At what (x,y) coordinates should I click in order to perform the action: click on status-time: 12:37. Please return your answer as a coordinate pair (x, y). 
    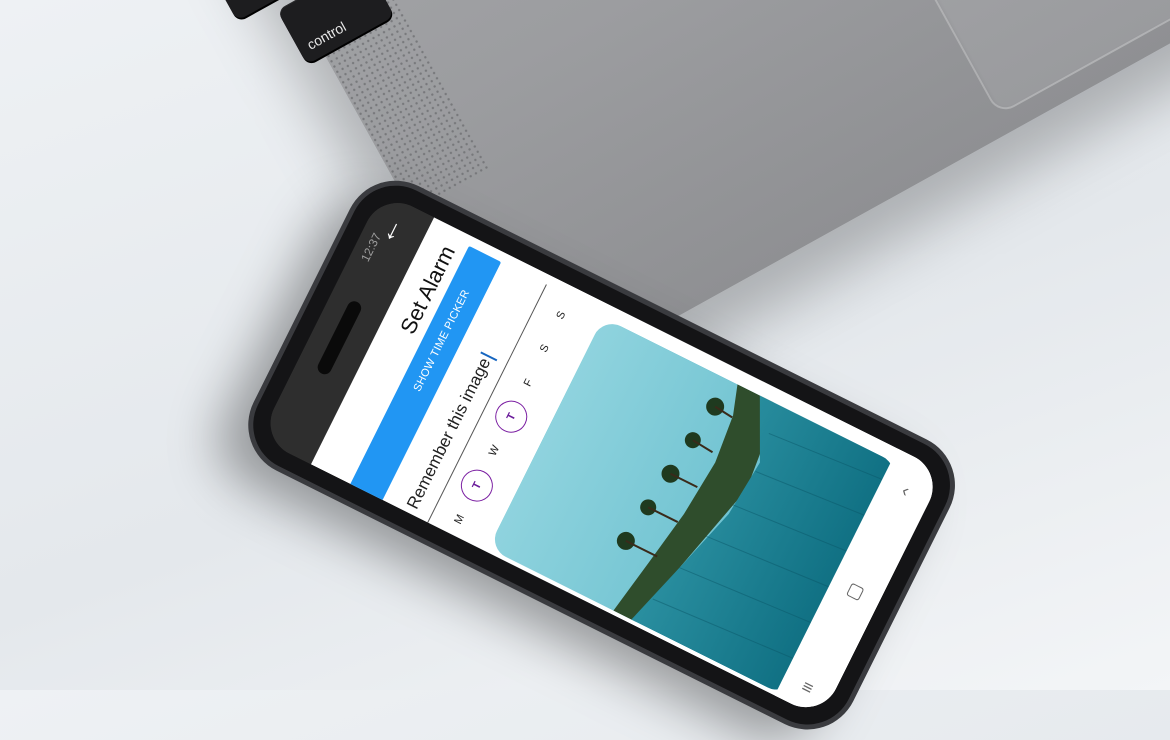
    Looking at the image, I should click on (371, 247).